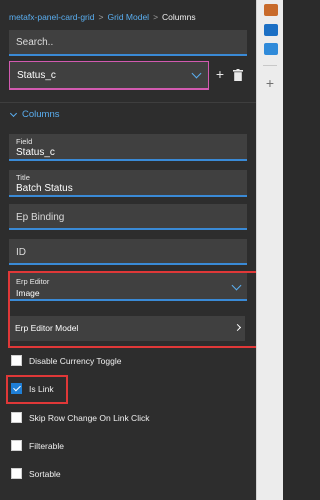 This screenshot has height=500, width=320. I want to click on breadcrumb-item-grid-model: Grid Model, so click(128, 17).